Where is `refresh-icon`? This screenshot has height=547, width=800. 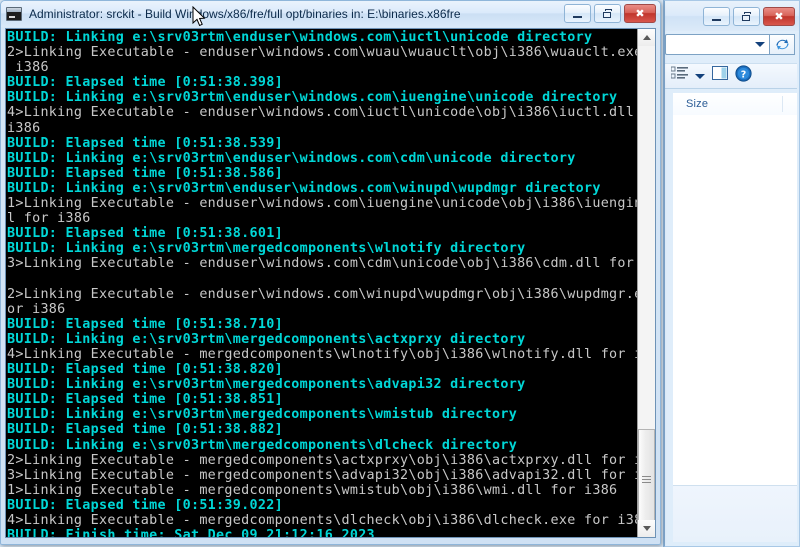 refresh-icon is located at coordinates (782, 44).